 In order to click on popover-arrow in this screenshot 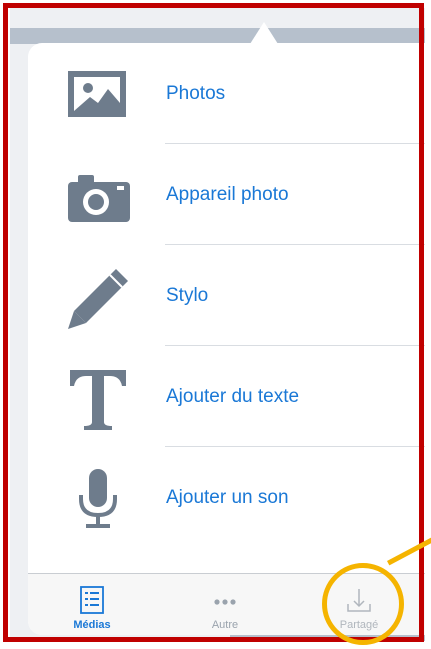, I will do `click(264, 33)`.